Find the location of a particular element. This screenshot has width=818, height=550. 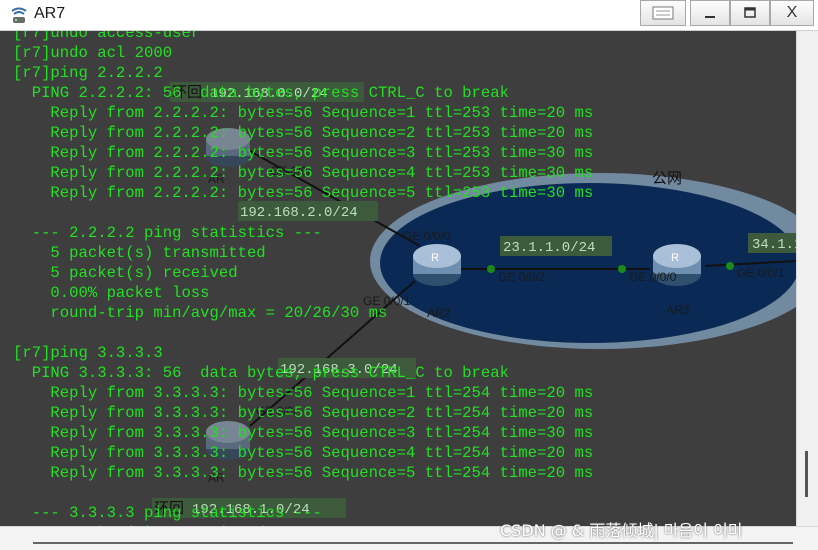

ar3-if-g001: GE 0/0/1 is located at coordinates (761, 273).